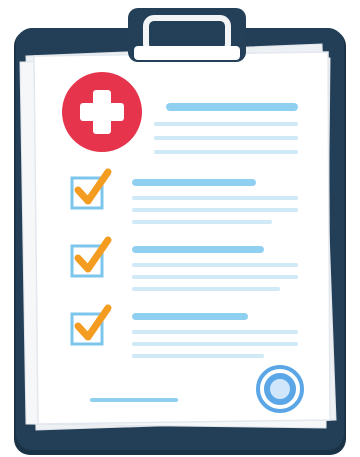  Describe the element at coordinates (134, 400) in the screenshot. I see `signature-line` at that location.